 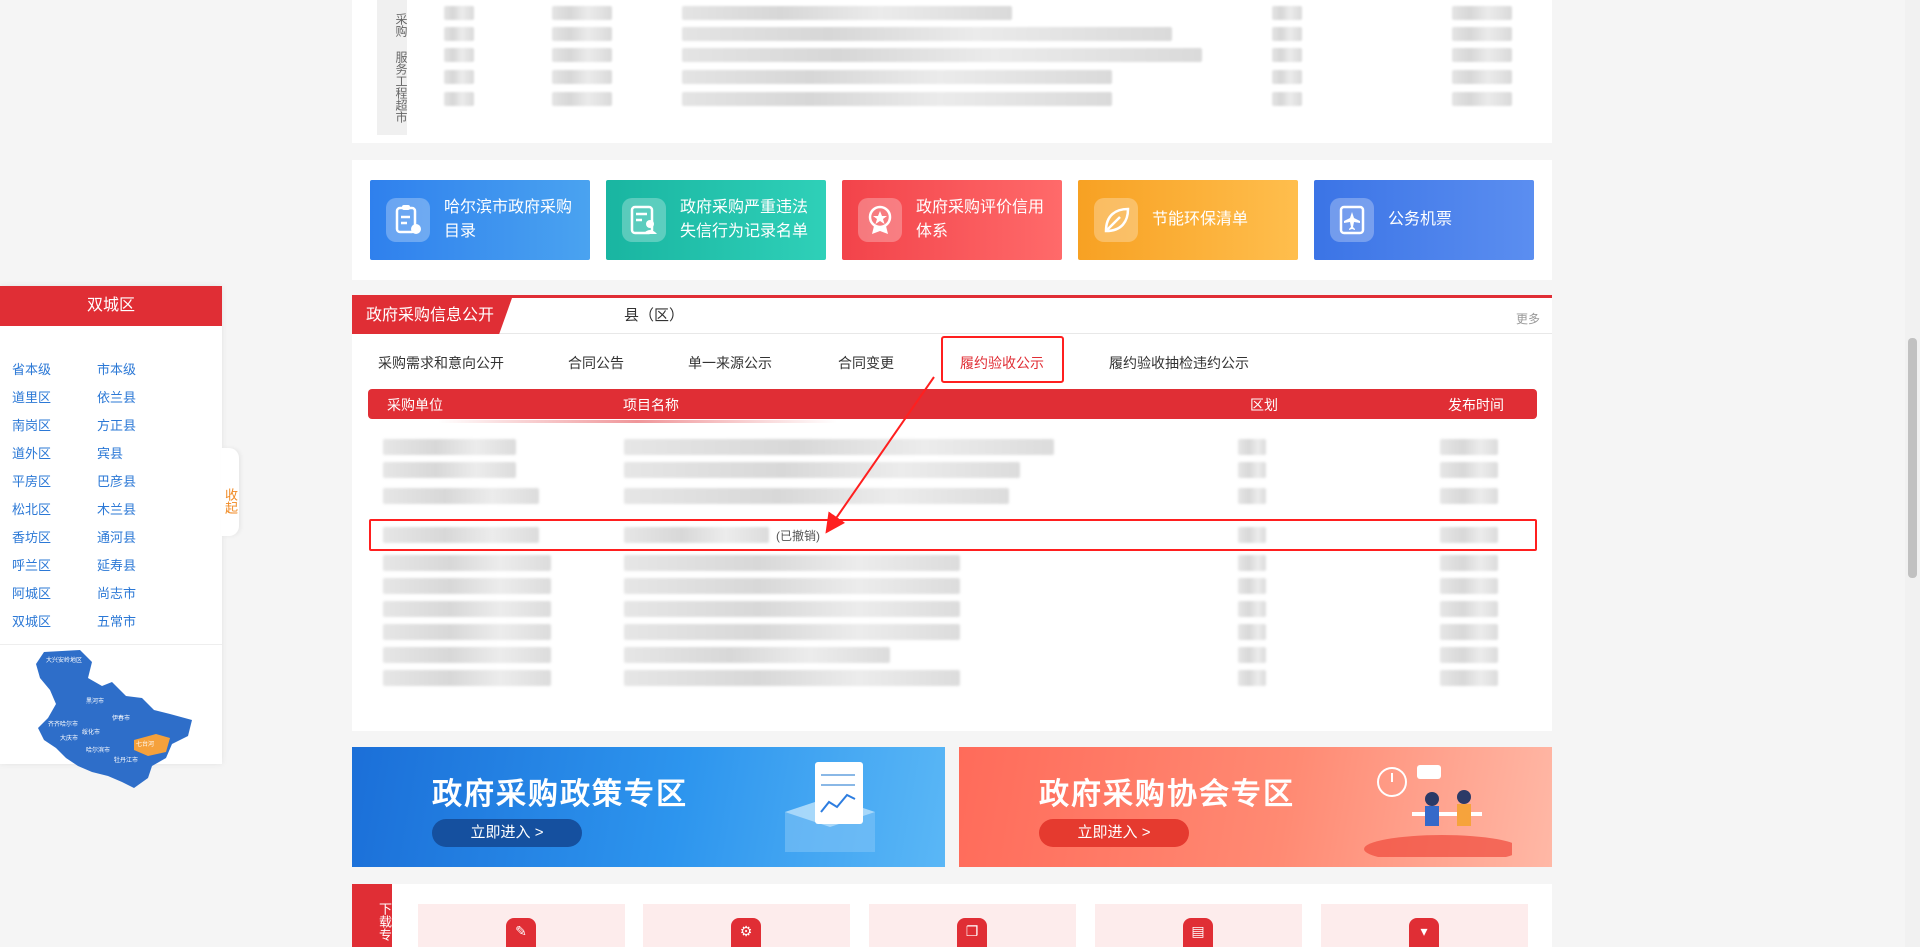 I want to click on region-link: 阿城区, so click(x=31, y=592).